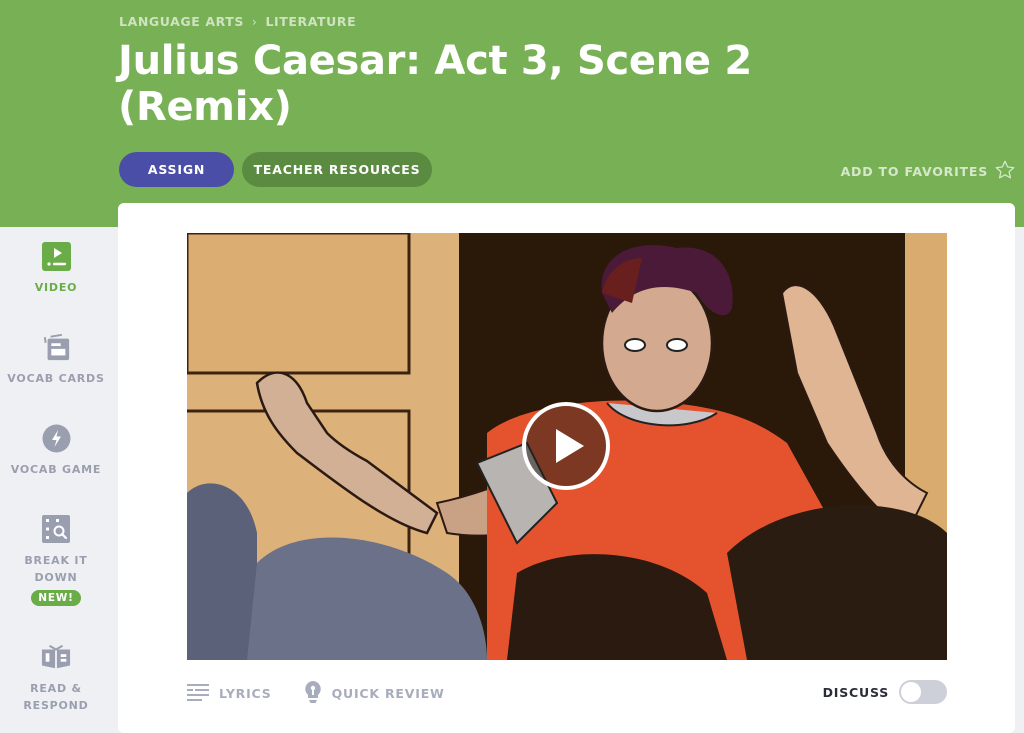 Image resolution: width=1024 pixels, height=733 pixels. Describe the element at coordinates (914, 171) in the screenshot. I see `add-to-favorites-label: ADD TO FAVORITES` at that location.